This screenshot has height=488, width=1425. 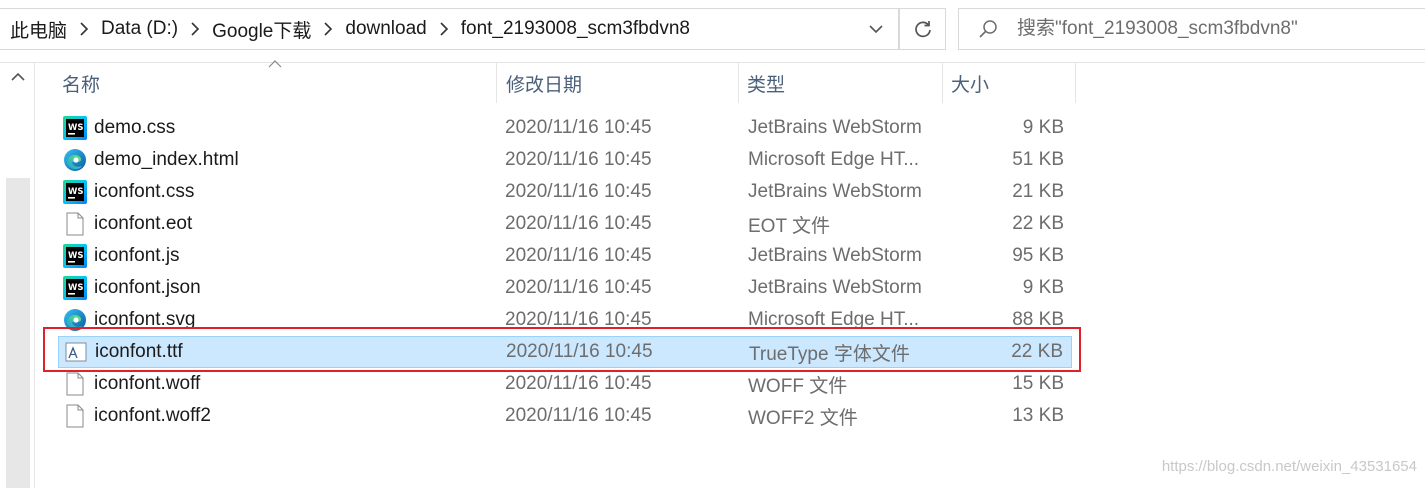 What do you see at coordinates (147, 287) in the screenshot?
I see `file-name: iconfont.json` at bounding box center [147, 287].